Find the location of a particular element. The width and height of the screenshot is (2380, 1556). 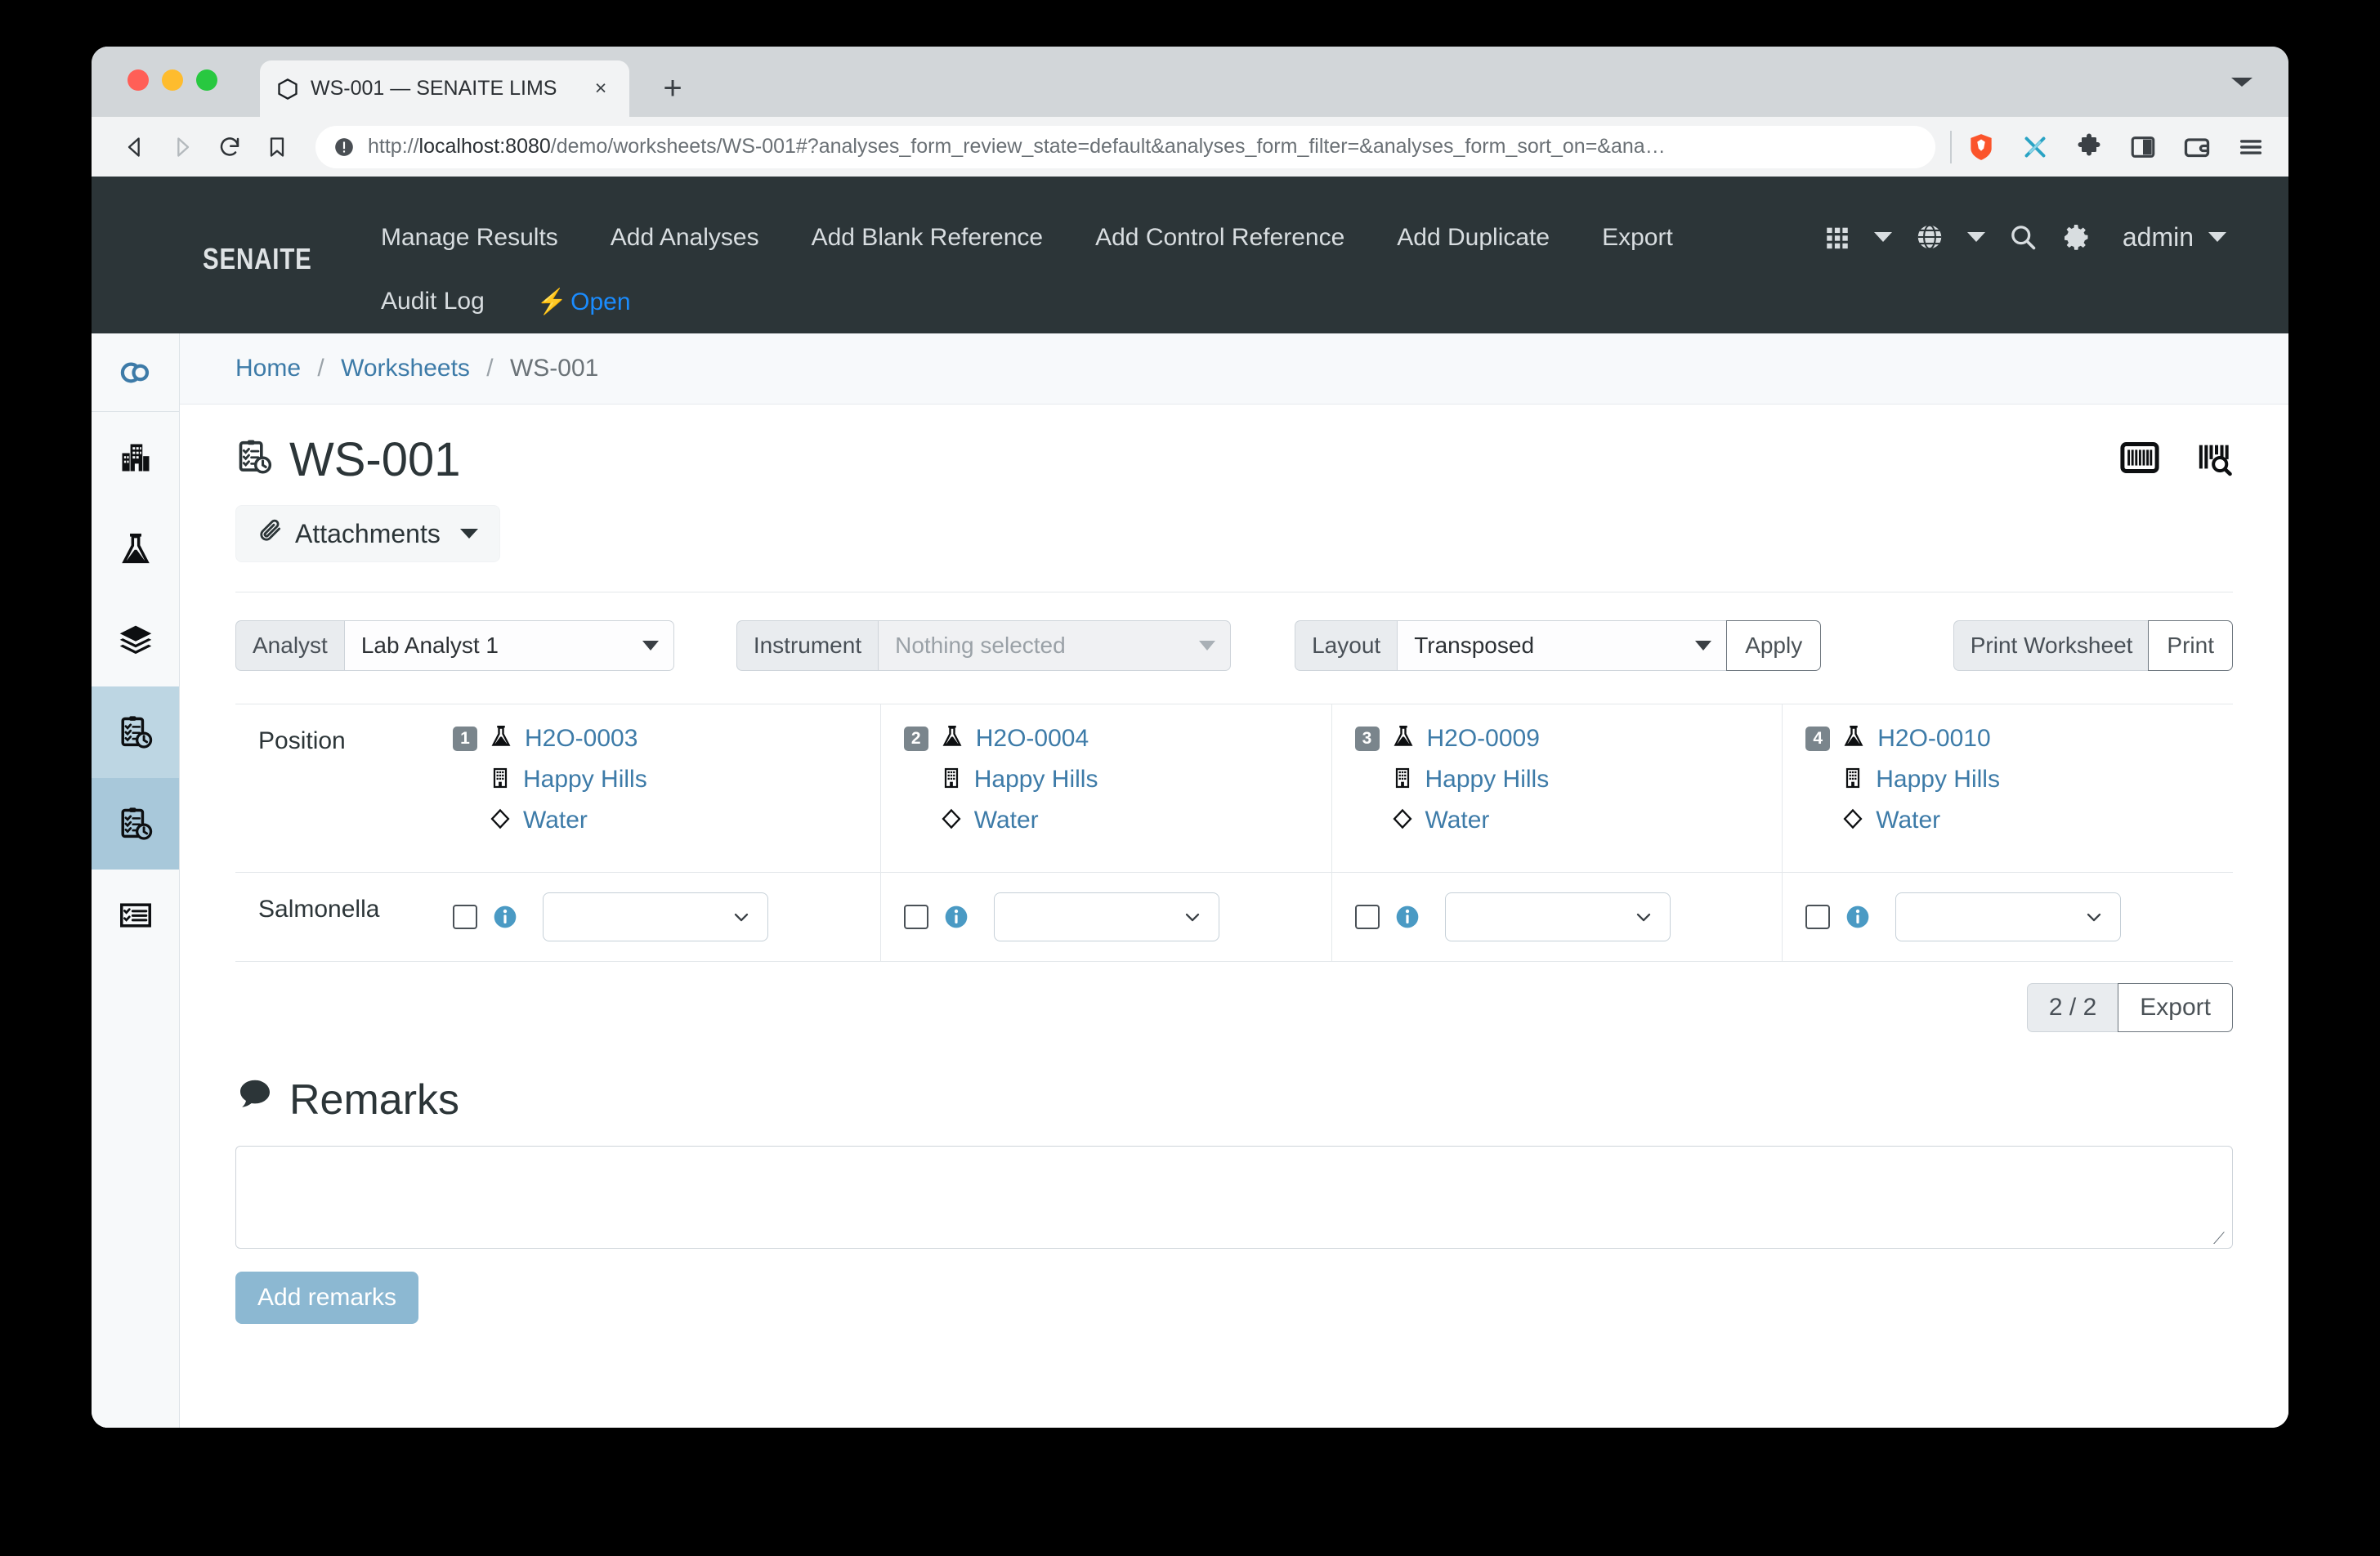

info-shield-icon is located at coordinates (344, 147).